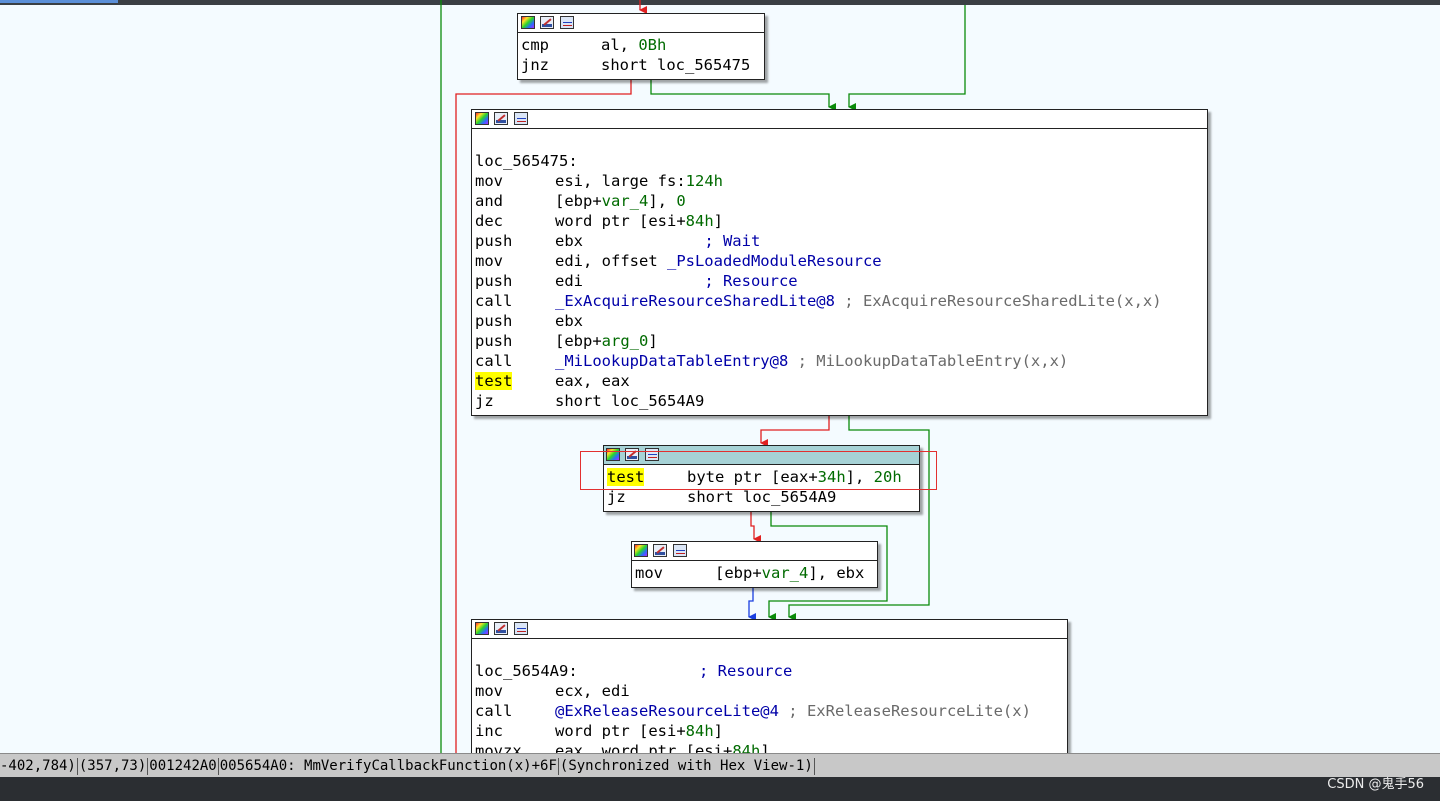 This screenshot has height=801, width=1440. What do you see at coordinates (535, 45) in the screenshot?
I see `mnemonic: cmp` at bounding box center [535, 45].